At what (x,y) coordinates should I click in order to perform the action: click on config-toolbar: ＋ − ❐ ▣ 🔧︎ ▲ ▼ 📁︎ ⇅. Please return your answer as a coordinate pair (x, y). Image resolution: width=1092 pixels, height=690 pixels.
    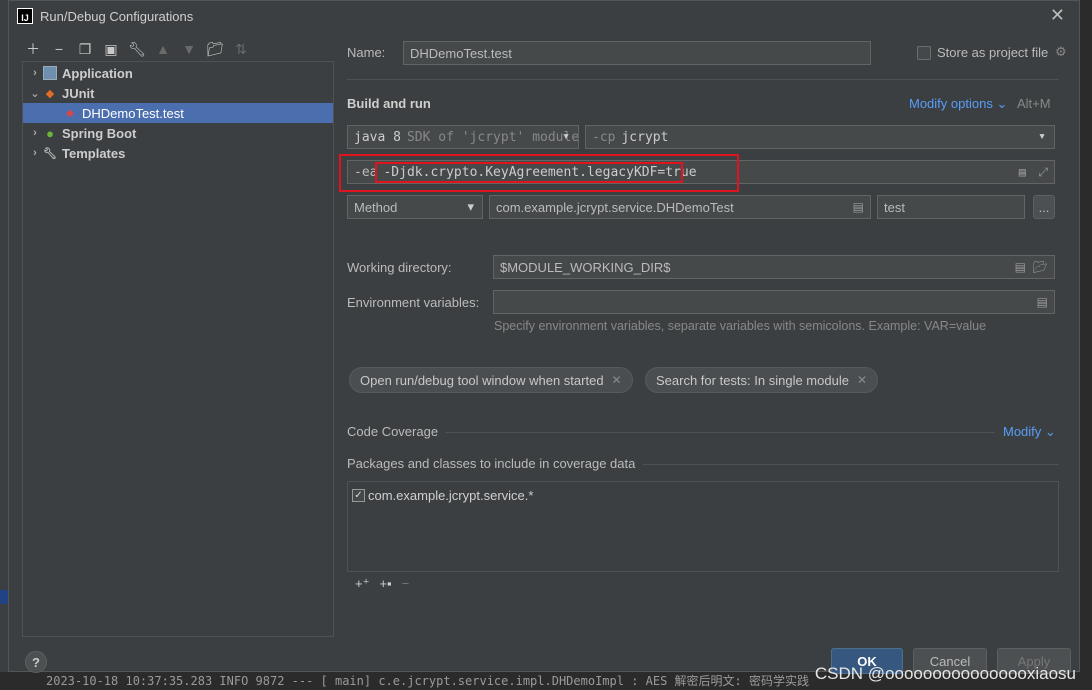
    Looking at the image, I should click on (137, 49).